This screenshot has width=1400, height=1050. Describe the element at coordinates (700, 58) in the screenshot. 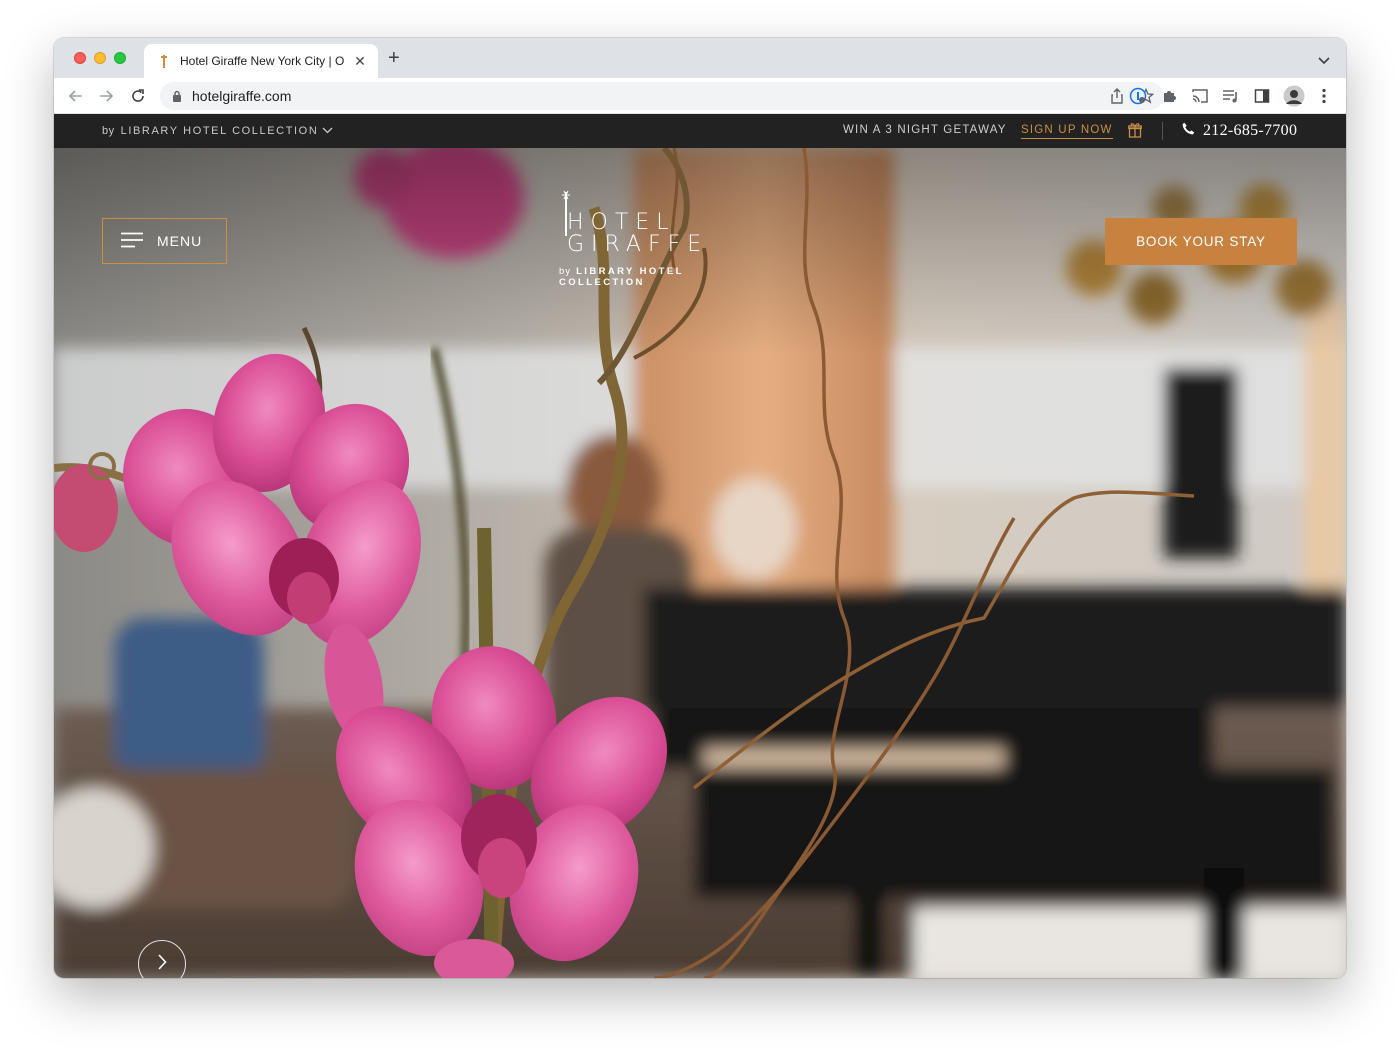

I see `tab-strip: Hotel Giraffe New York City | O ✕ +` at that location.